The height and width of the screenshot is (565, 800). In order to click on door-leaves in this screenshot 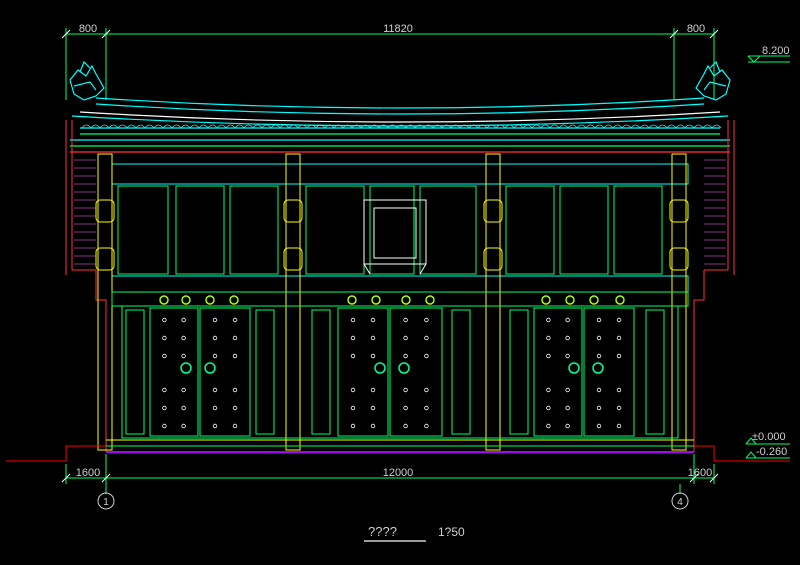, I will do `click(392, 372)`.